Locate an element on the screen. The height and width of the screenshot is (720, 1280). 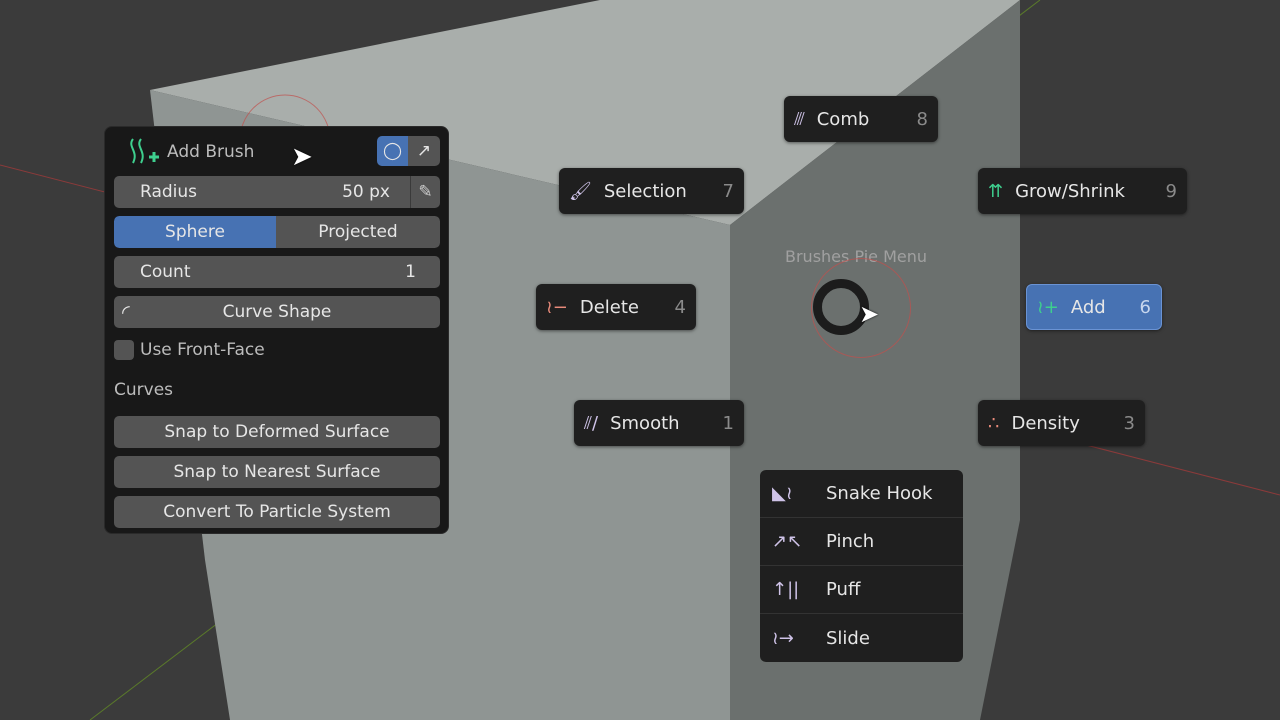
menu-item-label: Puff is located at coordinates (843, 589).